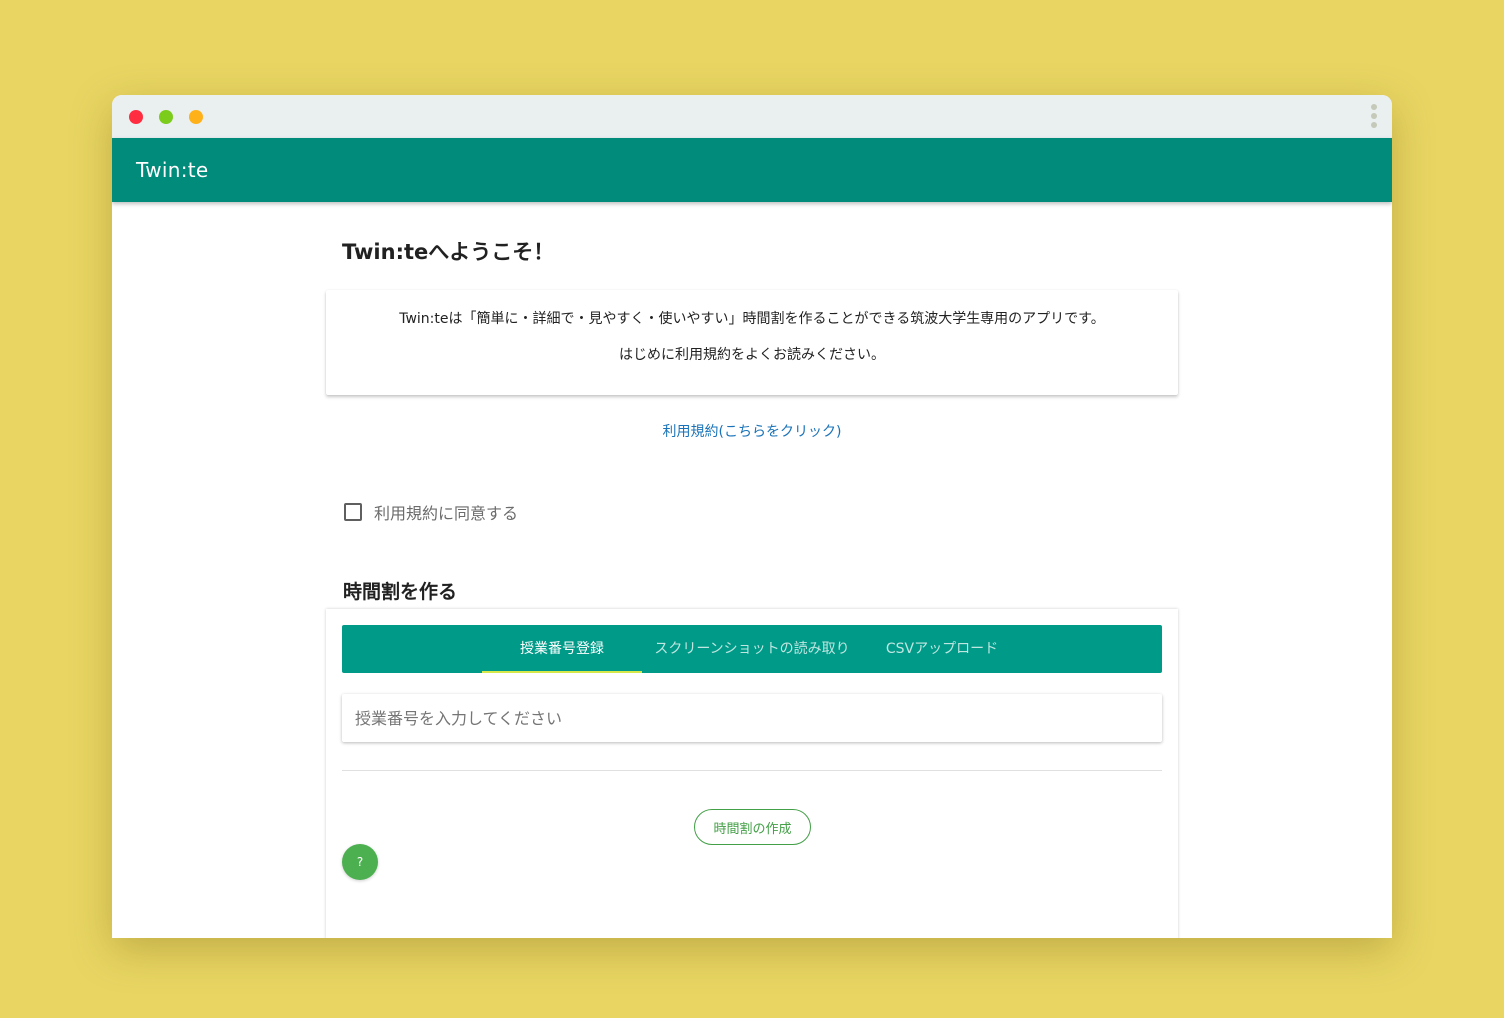 The width and height of the screenshot is (1504, 1018). I want to click on tab-csv-upload: CSVアップロード, so click(942, 649).